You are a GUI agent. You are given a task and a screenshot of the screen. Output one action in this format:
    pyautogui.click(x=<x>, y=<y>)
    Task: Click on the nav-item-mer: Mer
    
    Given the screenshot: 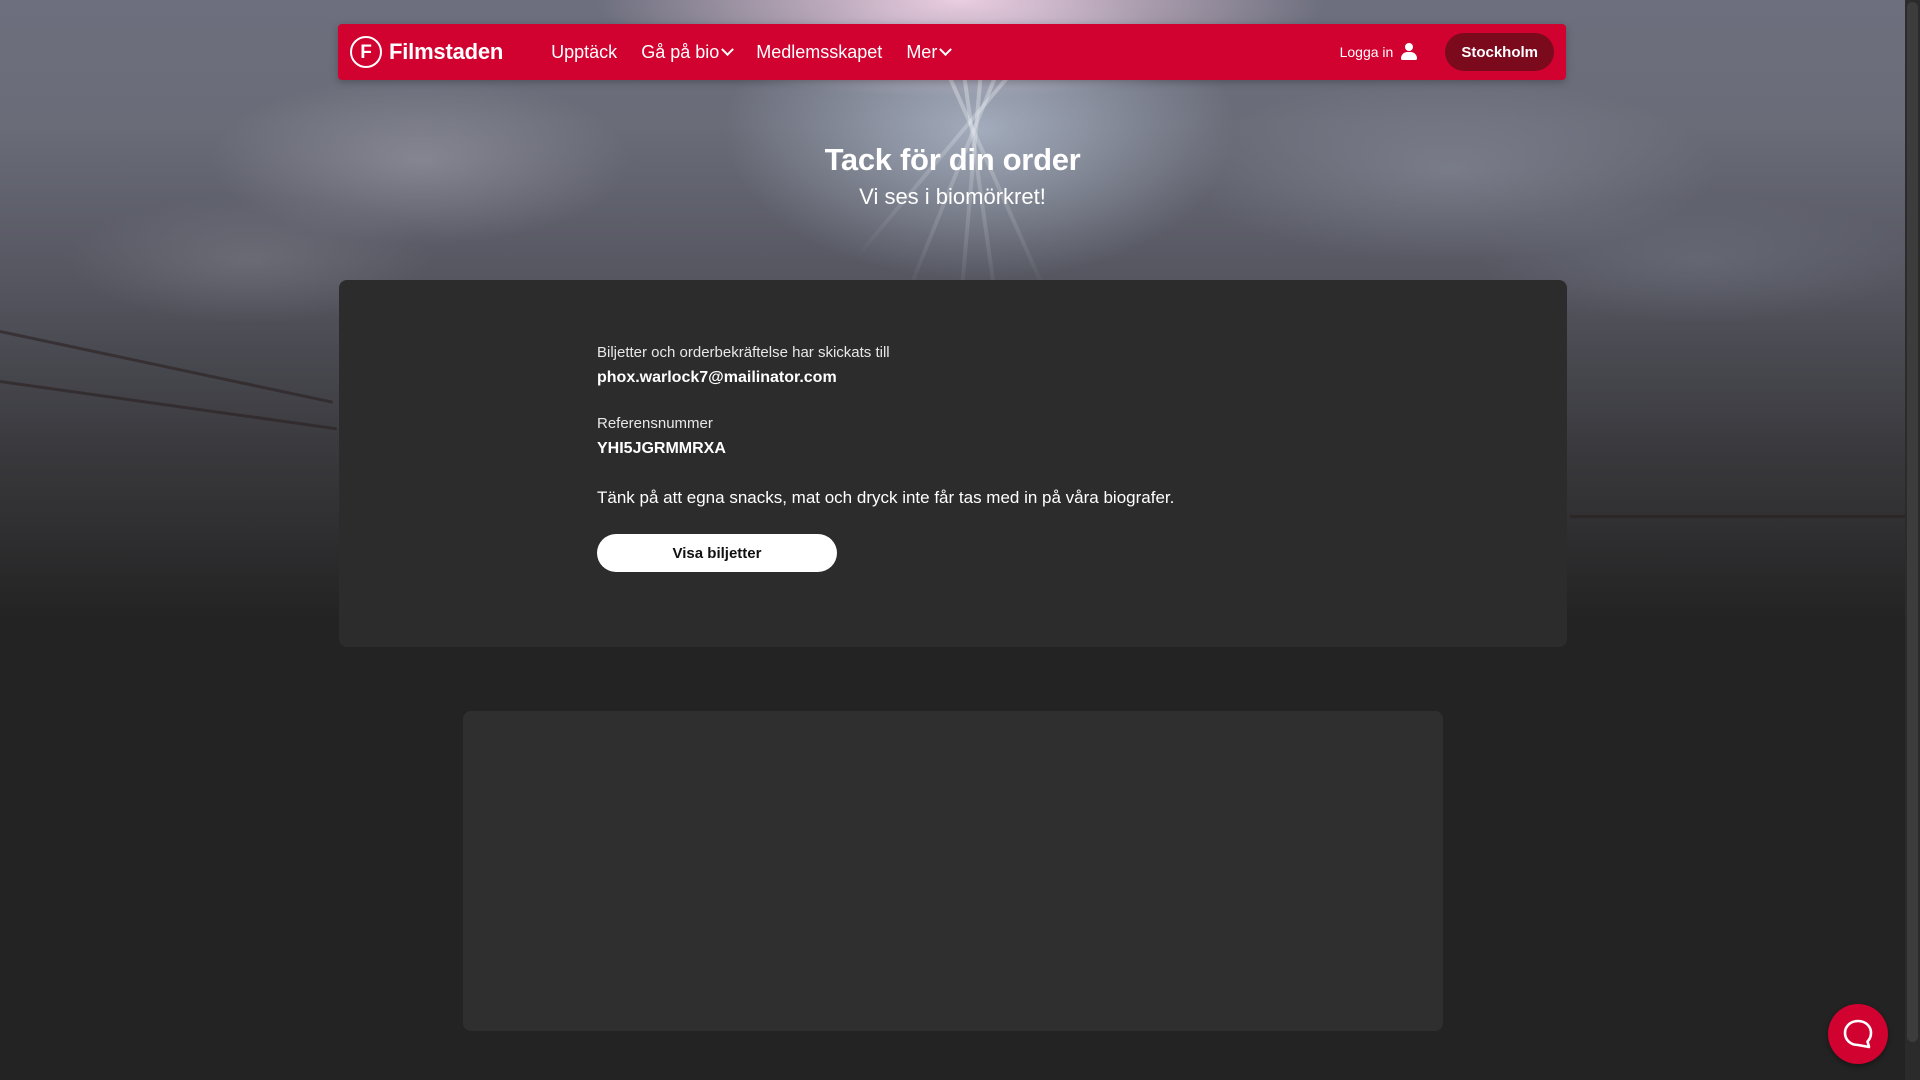 What is the action you would take?
    pyautogui.click(x=929, y=52)
    